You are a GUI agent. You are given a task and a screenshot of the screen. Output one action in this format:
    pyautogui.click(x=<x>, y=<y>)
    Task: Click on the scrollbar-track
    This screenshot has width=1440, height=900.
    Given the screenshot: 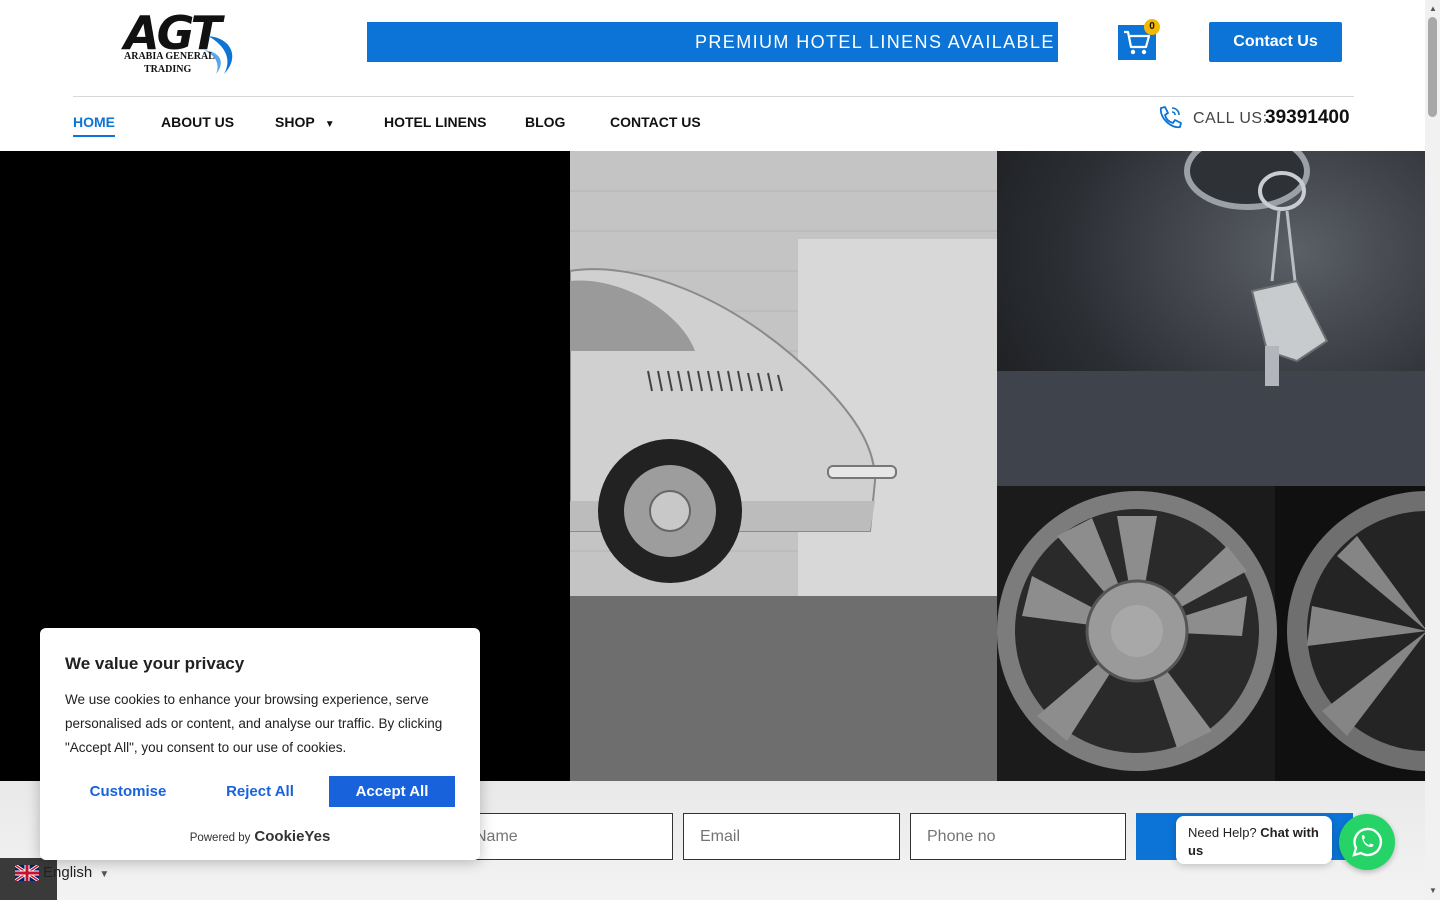 What is the action you would take?
    pyautogui.click(x=1432, y=450)
    